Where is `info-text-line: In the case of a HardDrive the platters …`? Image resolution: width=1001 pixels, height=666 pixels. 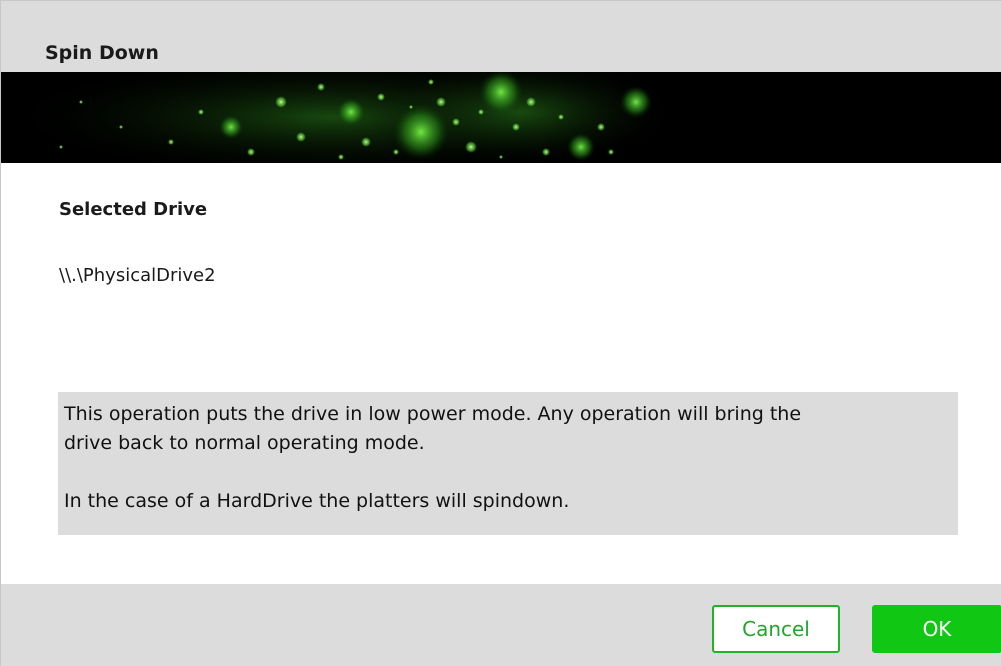 info-text-line: In the case of a HardDrive the platters … is located at coordinates (317, 501).